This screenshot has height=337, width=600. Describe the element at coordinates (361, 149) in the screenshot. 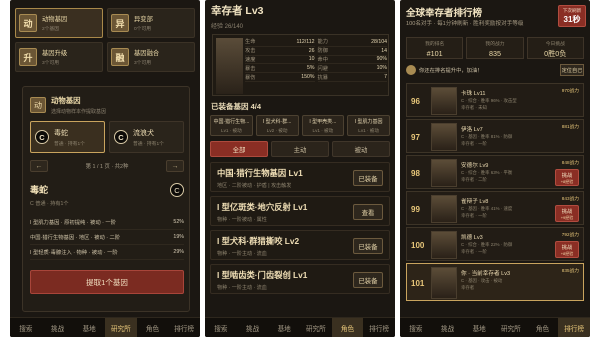

I see `filter-passive: 被动` at that location.